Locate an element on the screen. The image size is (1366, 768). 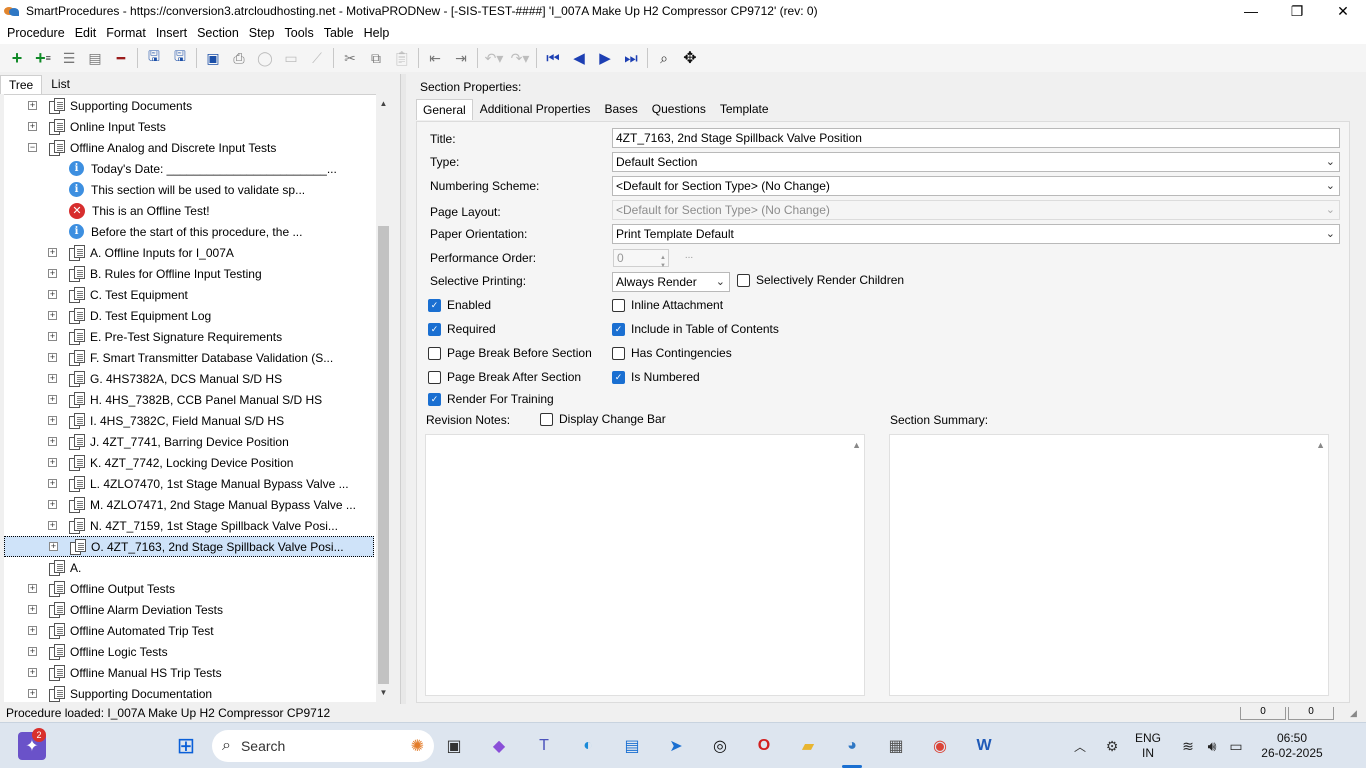
page-break-after-checkbox: Page Break After Section is located at coordinates (504, 377).